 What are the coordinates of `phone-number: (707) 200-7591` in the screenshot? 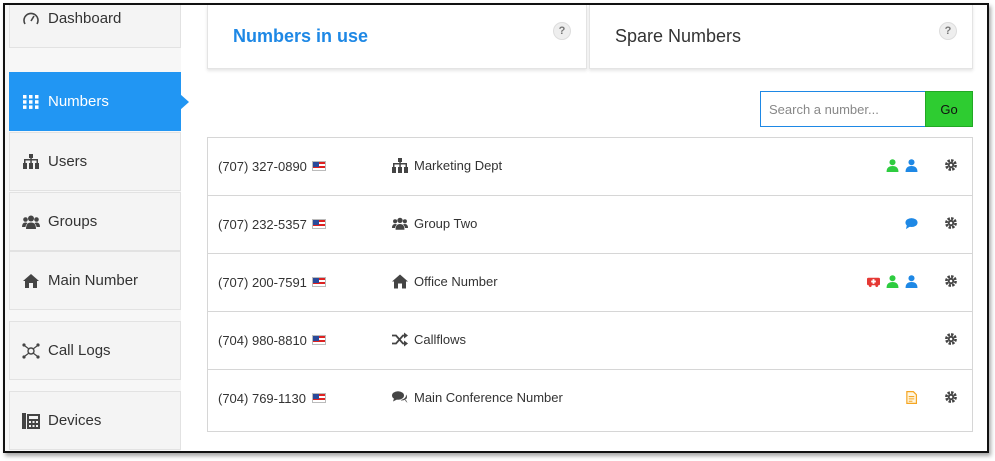 It's located at (262, 282).